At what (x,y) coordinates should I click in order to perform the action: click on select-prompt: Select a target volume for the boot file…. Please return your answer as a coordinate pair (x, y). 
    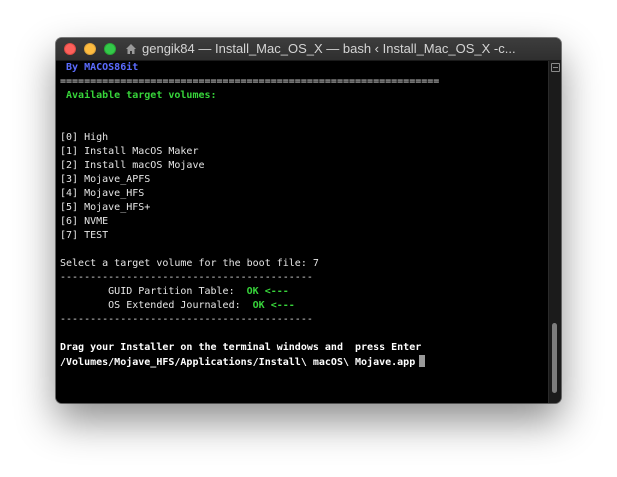
    Looking at the image, I should click on (189, 263).